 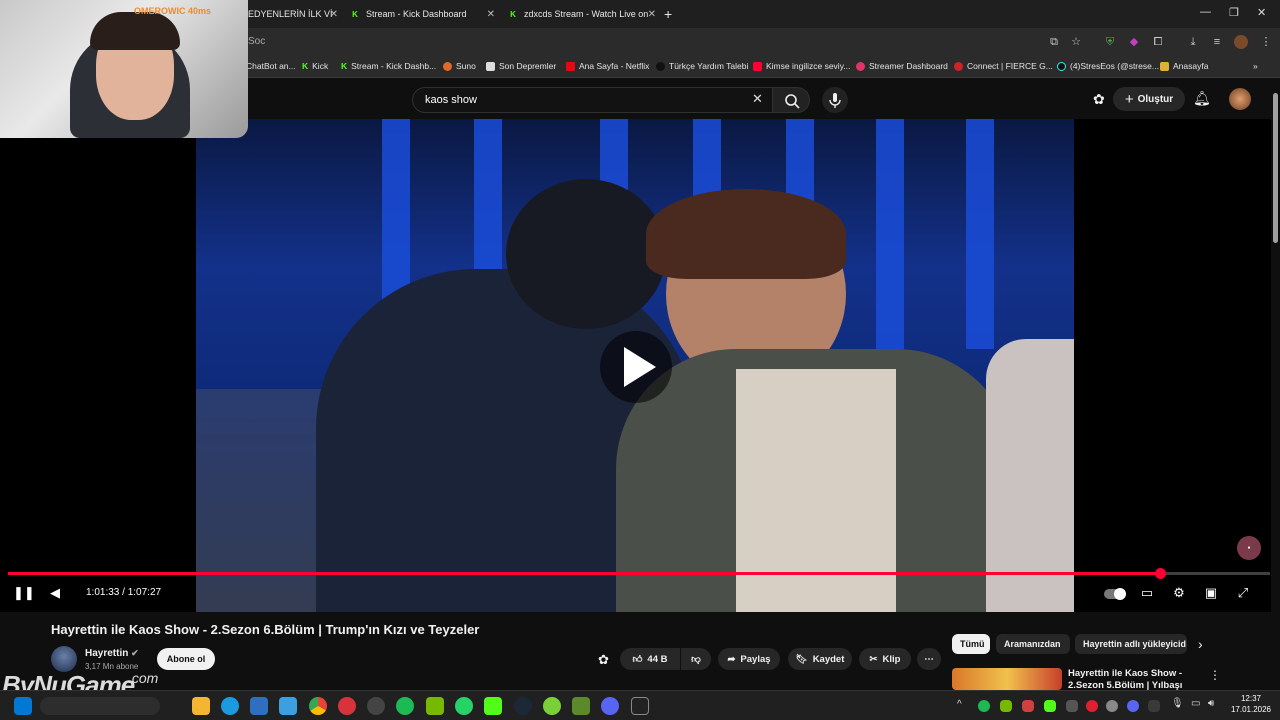 What do you see at coordinates (523, 706) in the screenshot?
I see `steam-icon` at bounding box center [523, 706].